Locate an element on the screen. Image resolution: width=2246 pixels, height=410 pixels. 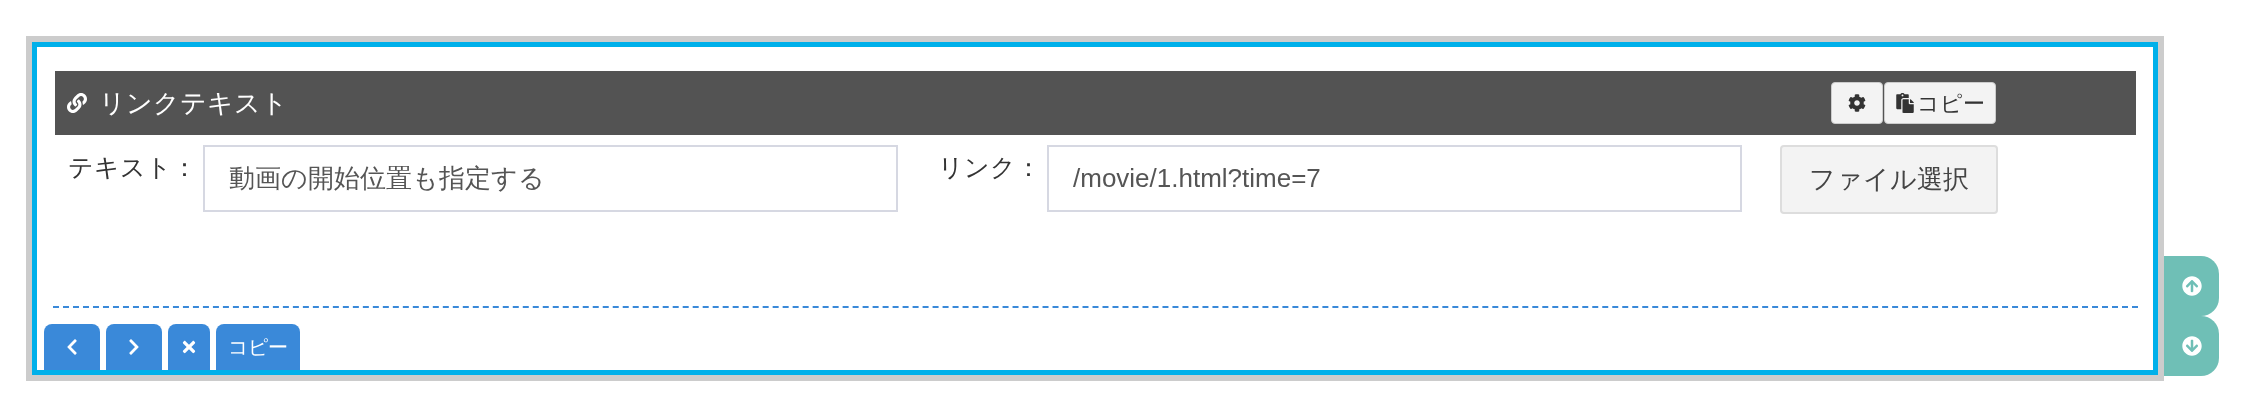
settings-icon is located at coordinates (1857, 103).